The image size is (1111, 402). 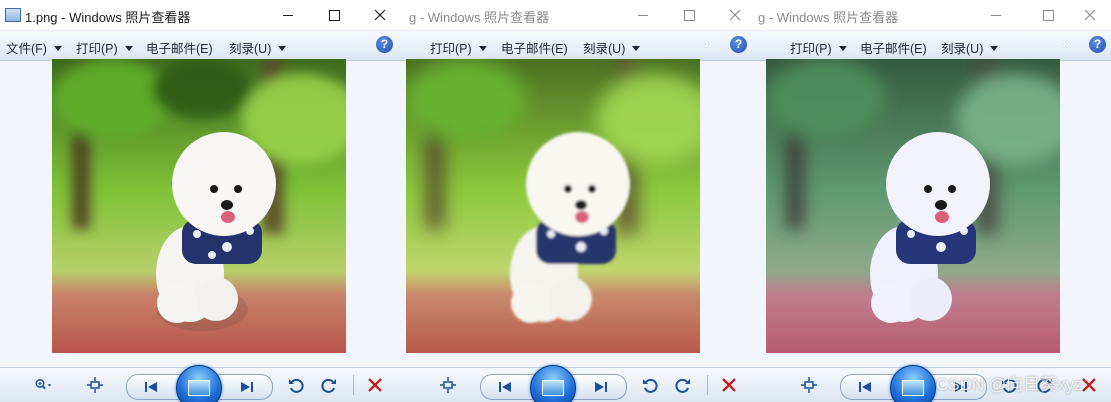 What do you see at coordinates (13, 15) in the screenshot?
I see `app-icon` at bounding box center [13, 15].